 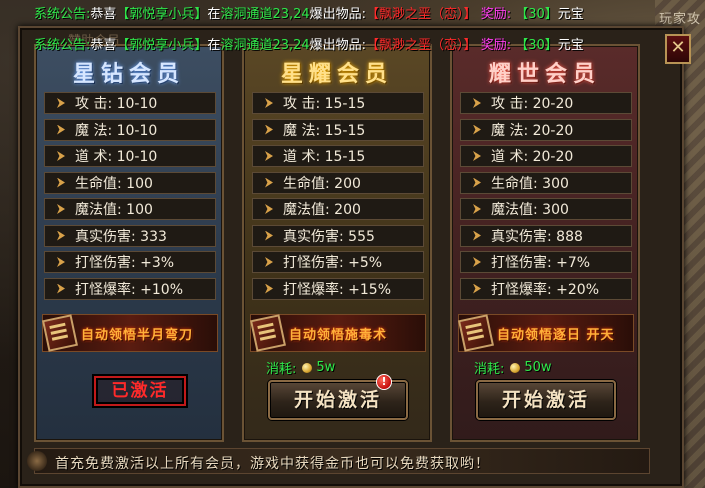 I want to click on stat-row: 打怪爆率: +10%, so click(x=130, y=288).